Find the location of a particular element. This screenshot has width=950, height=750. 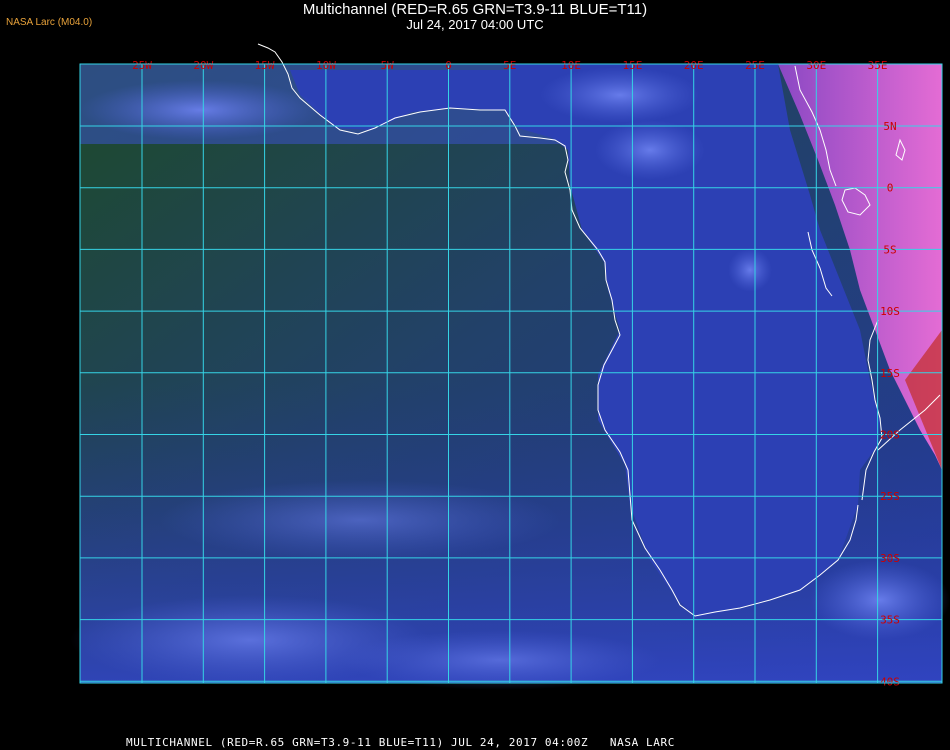

lat-label: 20S is located at coordinates (890, 435).